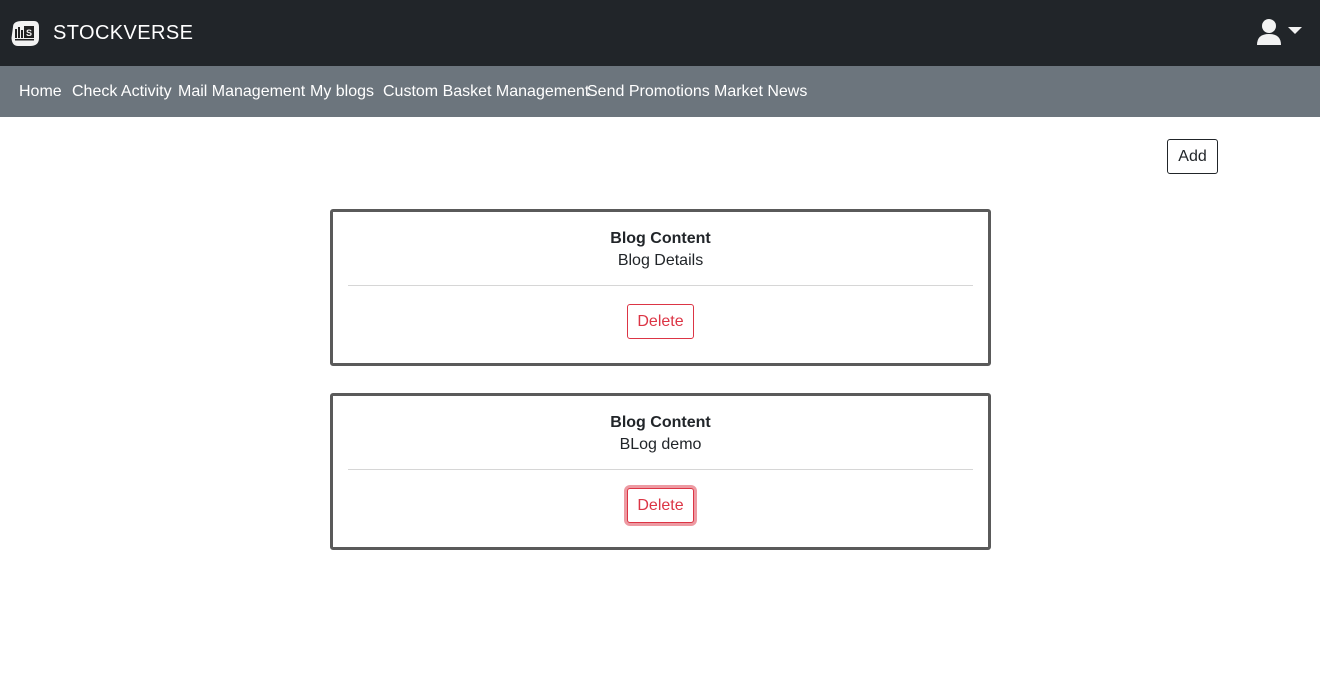  Describe the element at coordinates (1269, 32) in the screenshot. I see `user-icon` at that location.